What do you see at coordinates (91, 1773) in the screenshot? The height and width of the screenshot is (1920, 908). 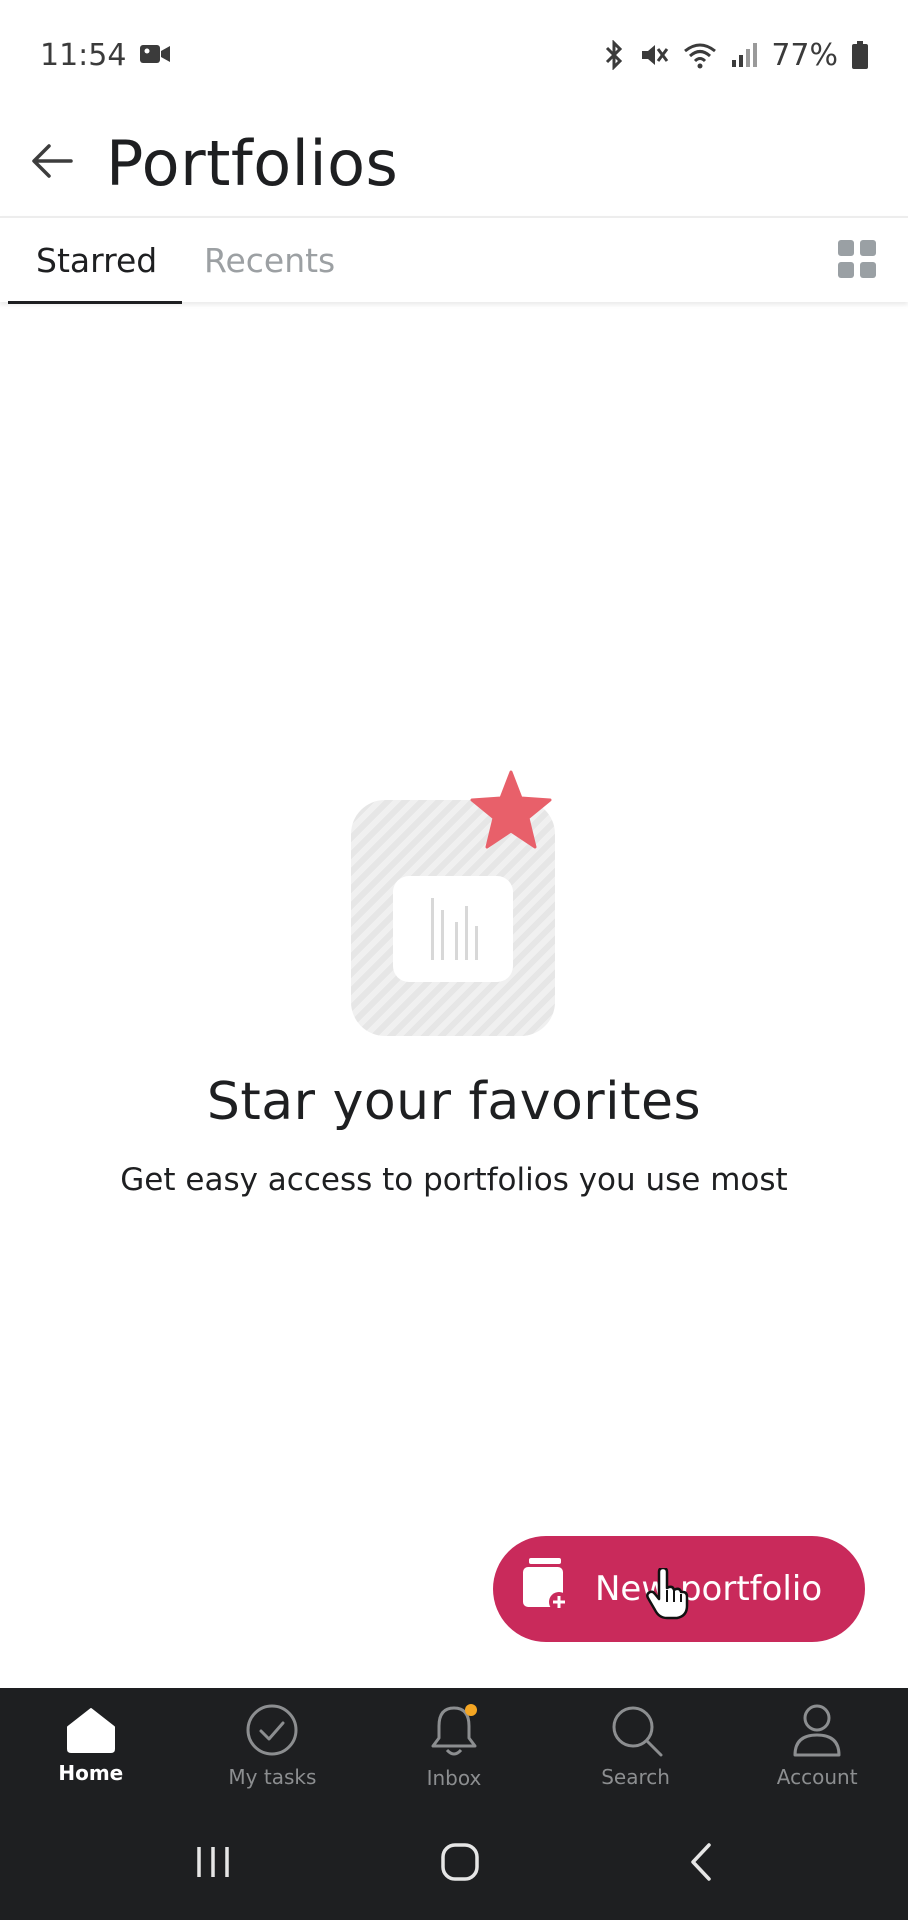 I see `nav-label: Home` at bounding box center [91, 1773].